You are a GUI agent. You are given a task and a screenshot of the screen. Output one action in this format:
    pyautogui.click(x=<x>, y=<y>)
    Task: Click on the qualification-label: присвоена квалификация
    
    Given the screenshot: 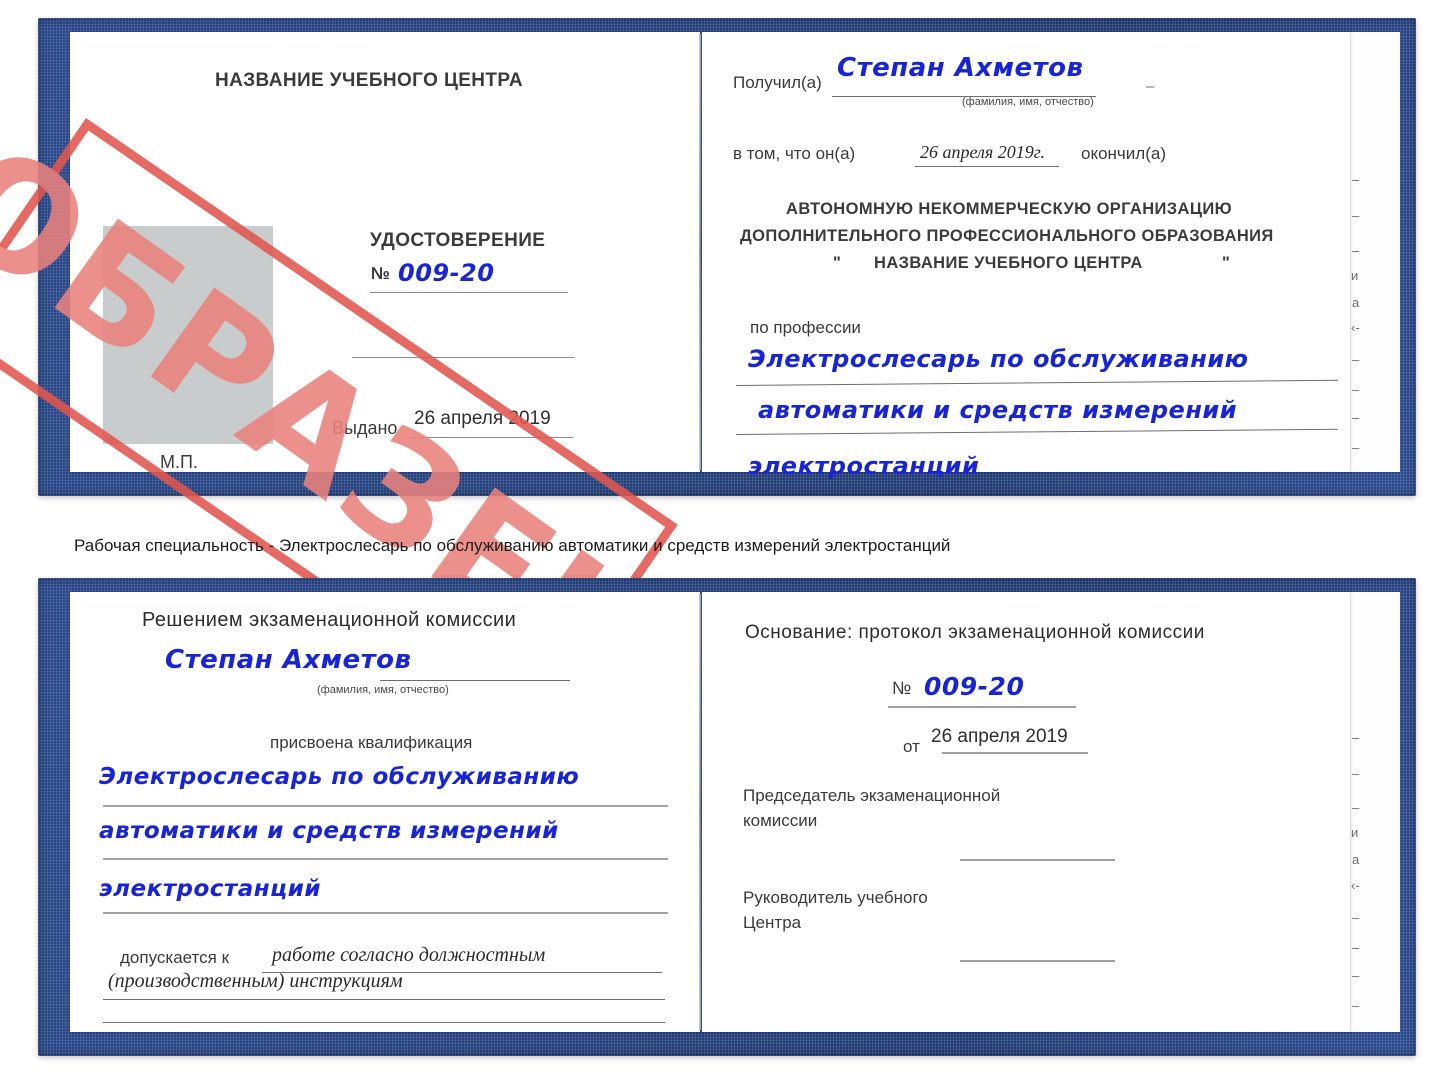 What is the action you would take?
    pyautogui.click(x=371, y=742)
    